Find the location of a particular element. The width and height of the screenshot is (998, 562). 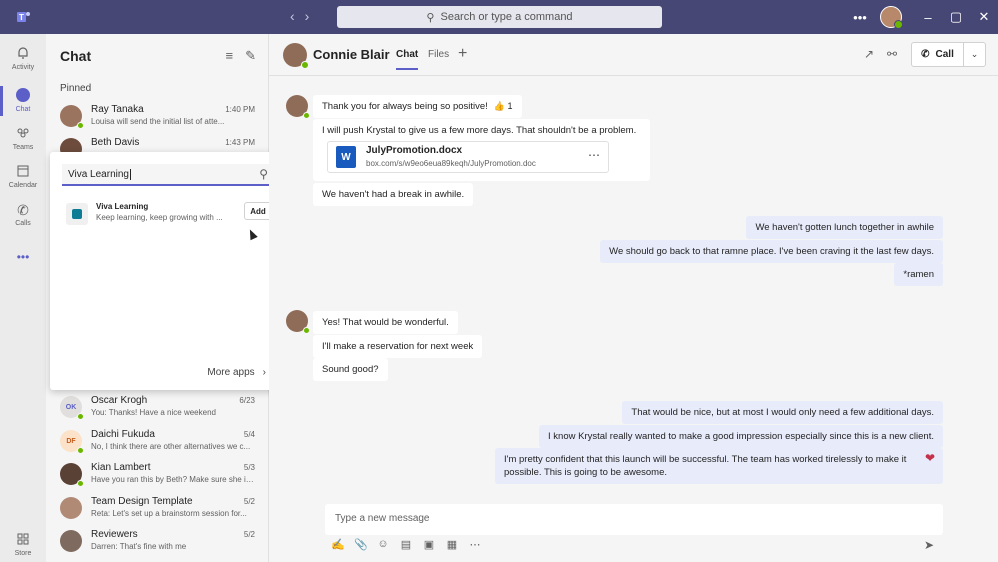

message-bubble: *ramen is located at coordinates (918, 274).